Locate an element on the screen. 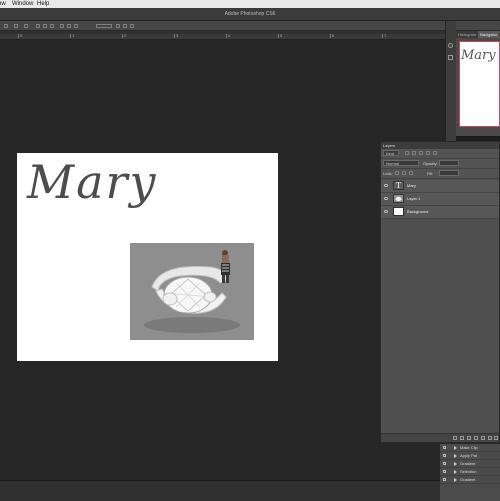  new-group-icon is located at coordinates (483, 438).